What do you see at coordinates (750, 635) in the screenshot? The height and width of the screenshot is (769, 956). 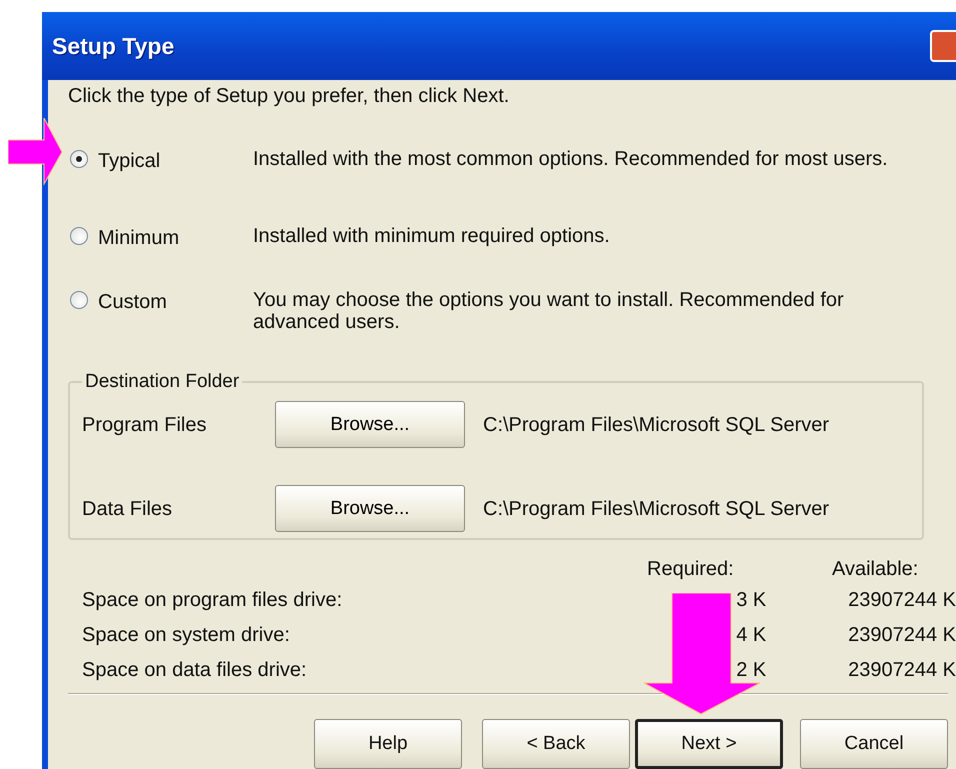 I see `required-value: 4 K` at bounding box center [750, 635].